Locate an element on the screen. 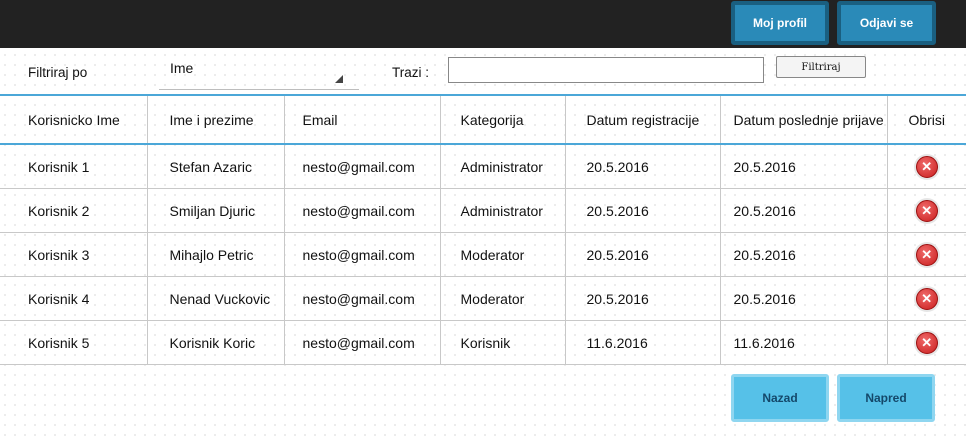 Image resolution: width=966 pixels, height=437 pixels. cell-full-name: Korisnik Koric is located at coordinates (216, 342).